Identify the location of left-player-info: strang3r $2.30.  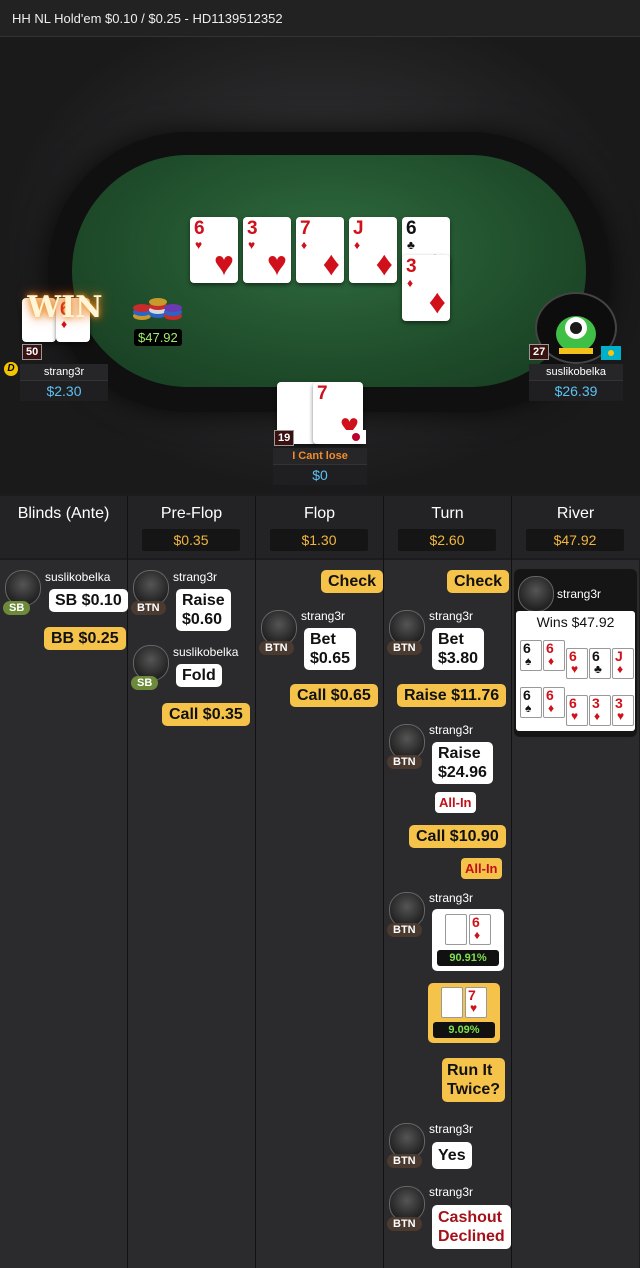
(64, 382).